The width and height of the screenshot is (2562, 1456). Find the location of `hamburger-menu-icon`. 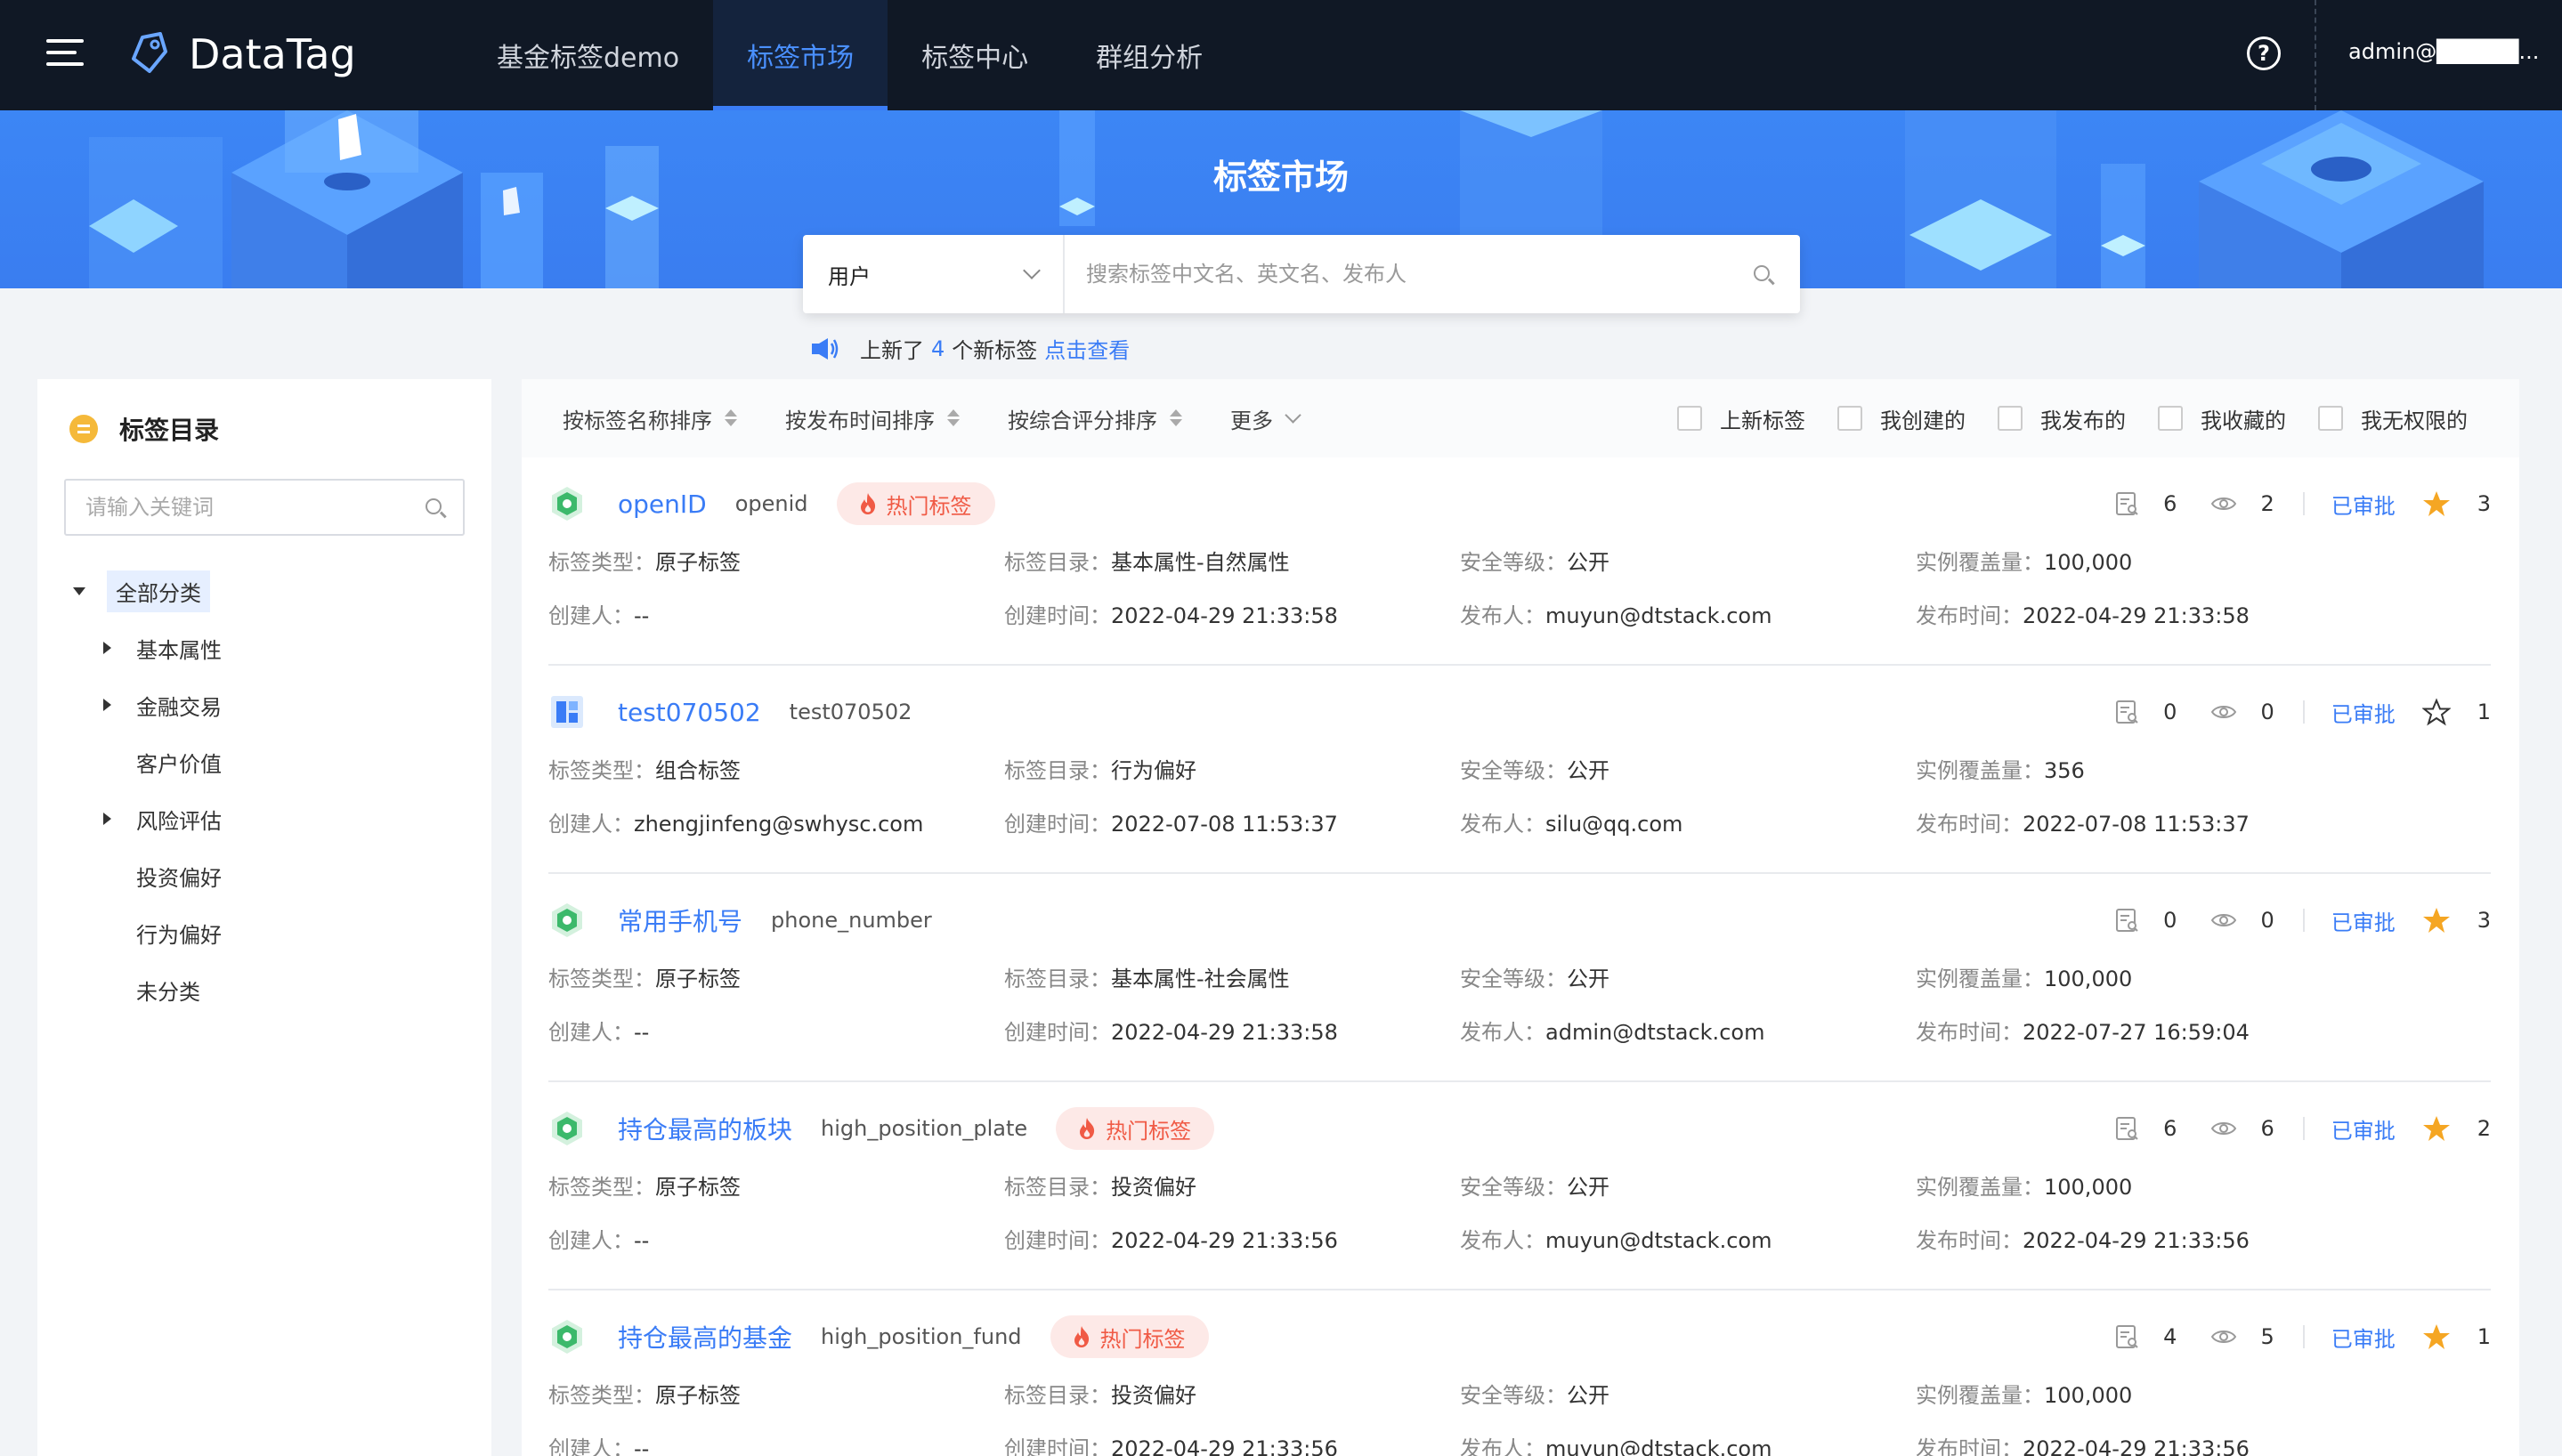

hamburger-menu-icon is located at coordinates (65, 54).